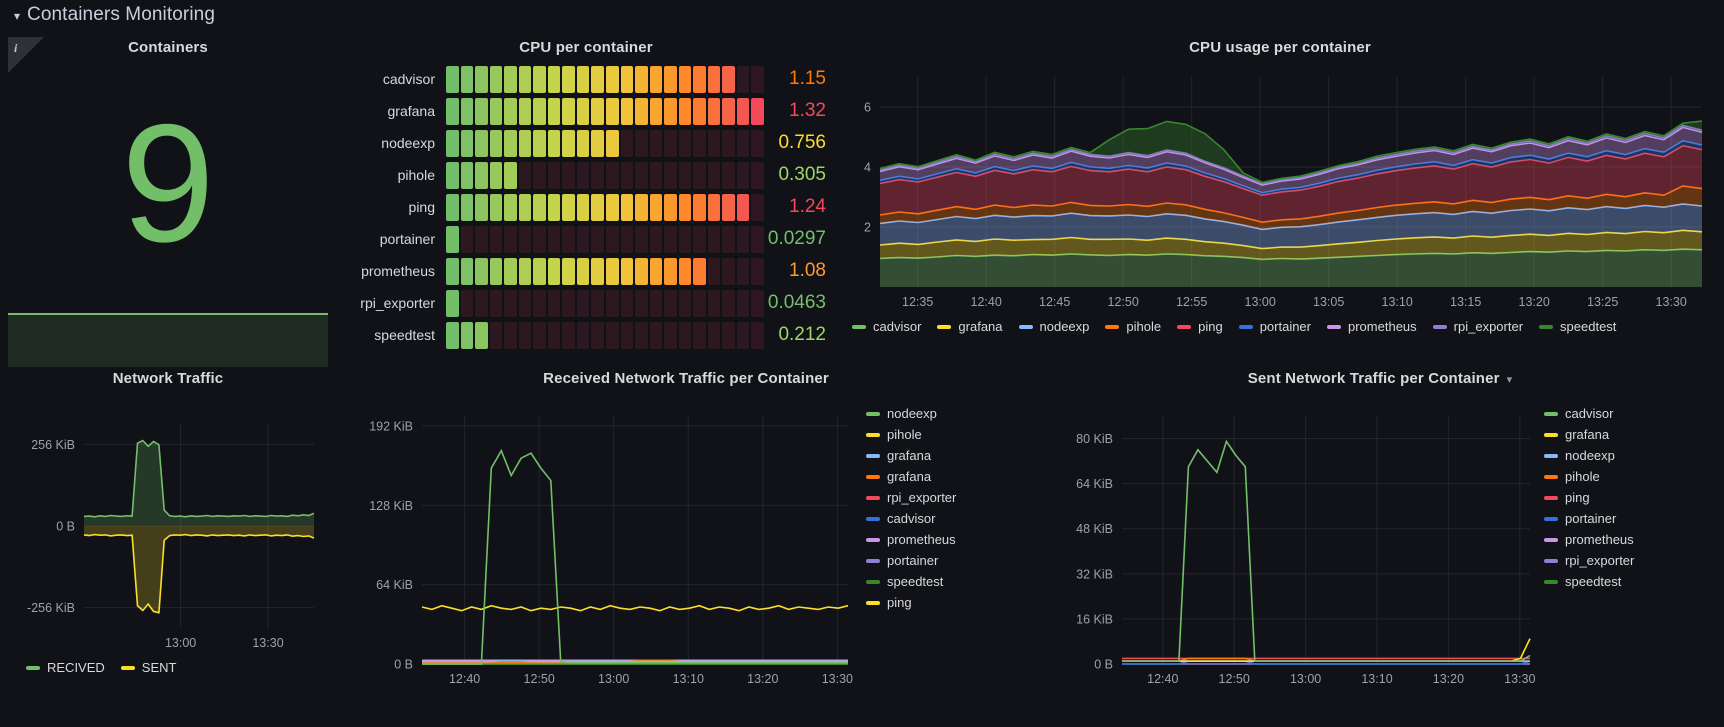 The image size is (1724, 727). Describe the element at coordinates (26, 55) in the screenshot. I see `panel-info-icon: i` at that location.